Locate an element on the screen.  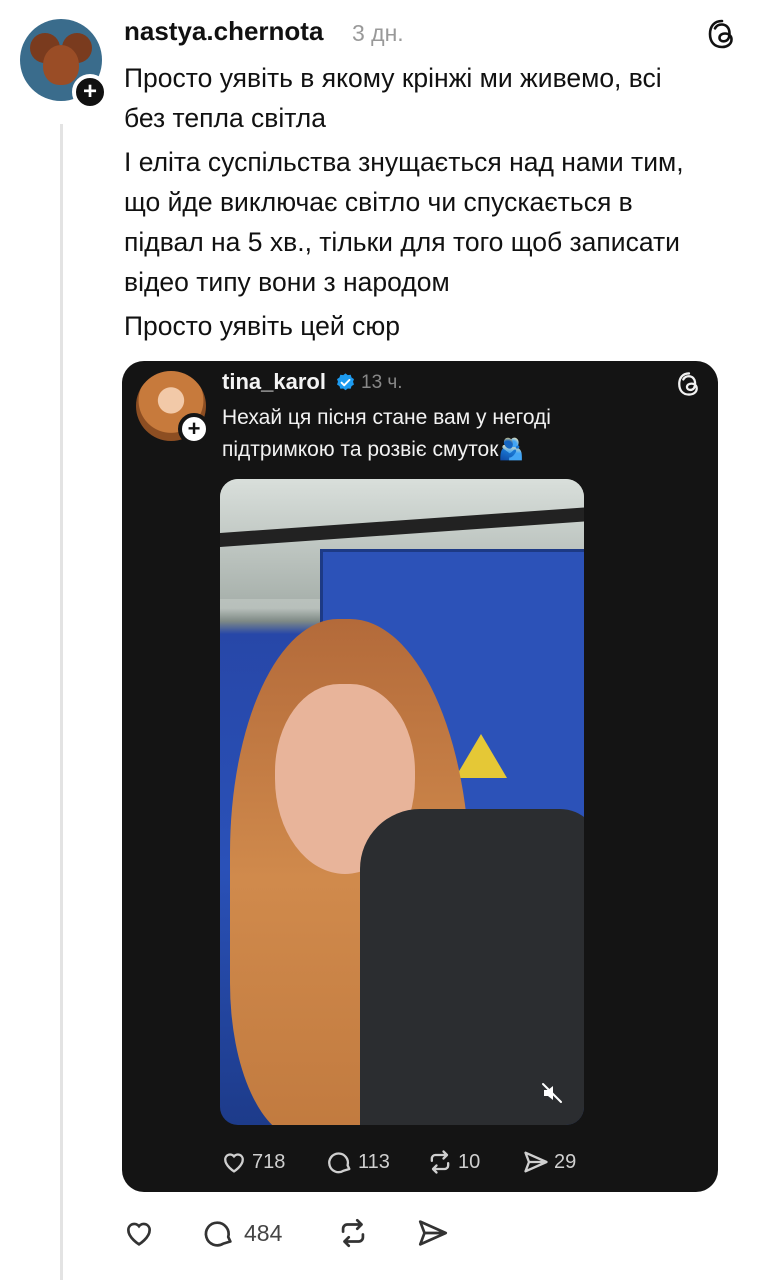
muted-speaker-icon is located at coordinates (552, 1093).